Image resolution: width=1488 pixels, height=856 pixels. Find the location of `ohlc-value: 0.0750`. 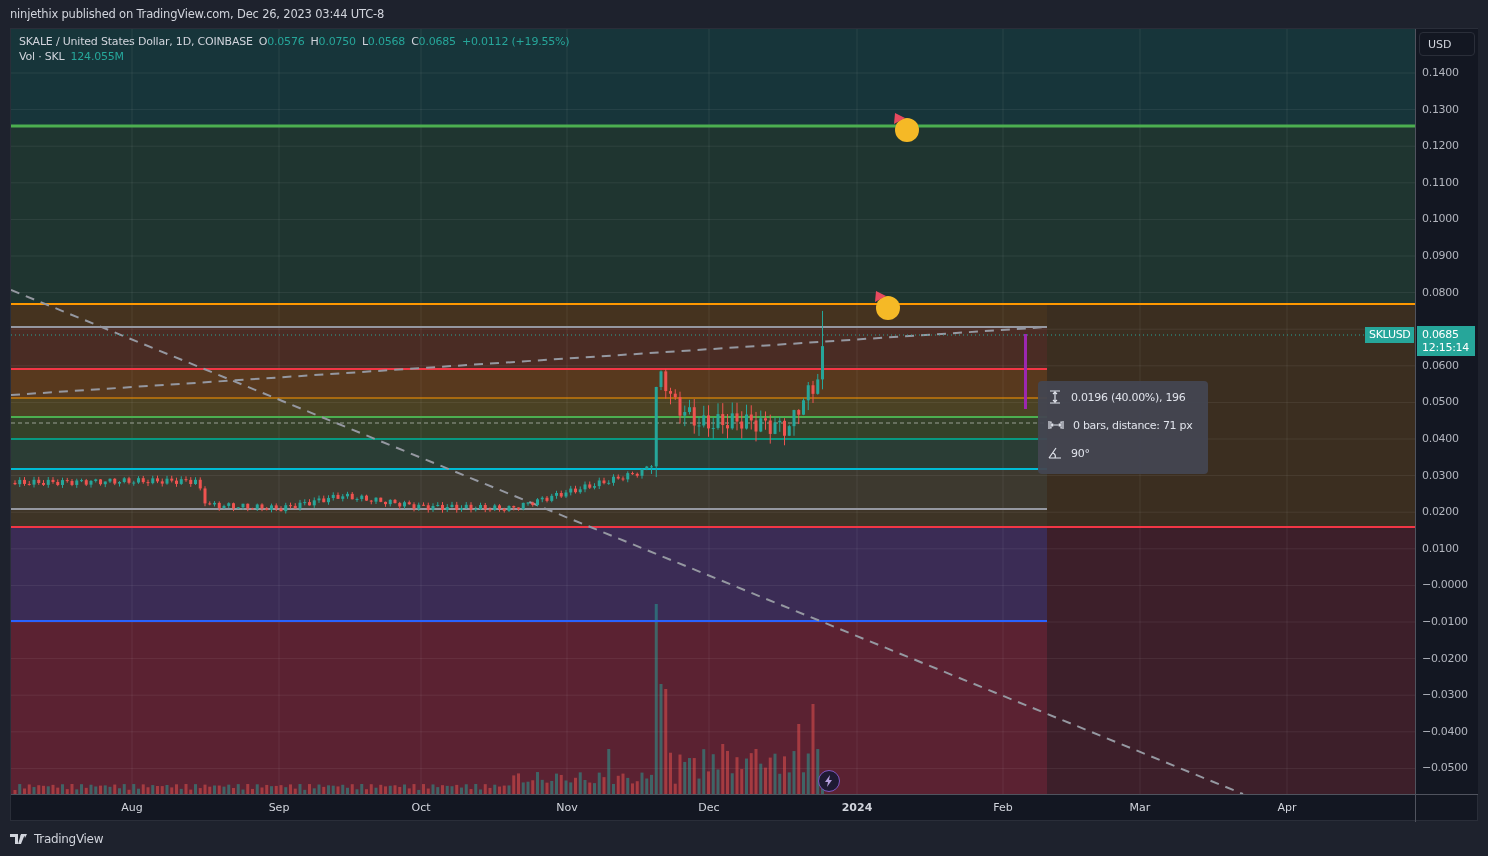

ohlc-value: 0.0750 is located at coordinates (337, 41).